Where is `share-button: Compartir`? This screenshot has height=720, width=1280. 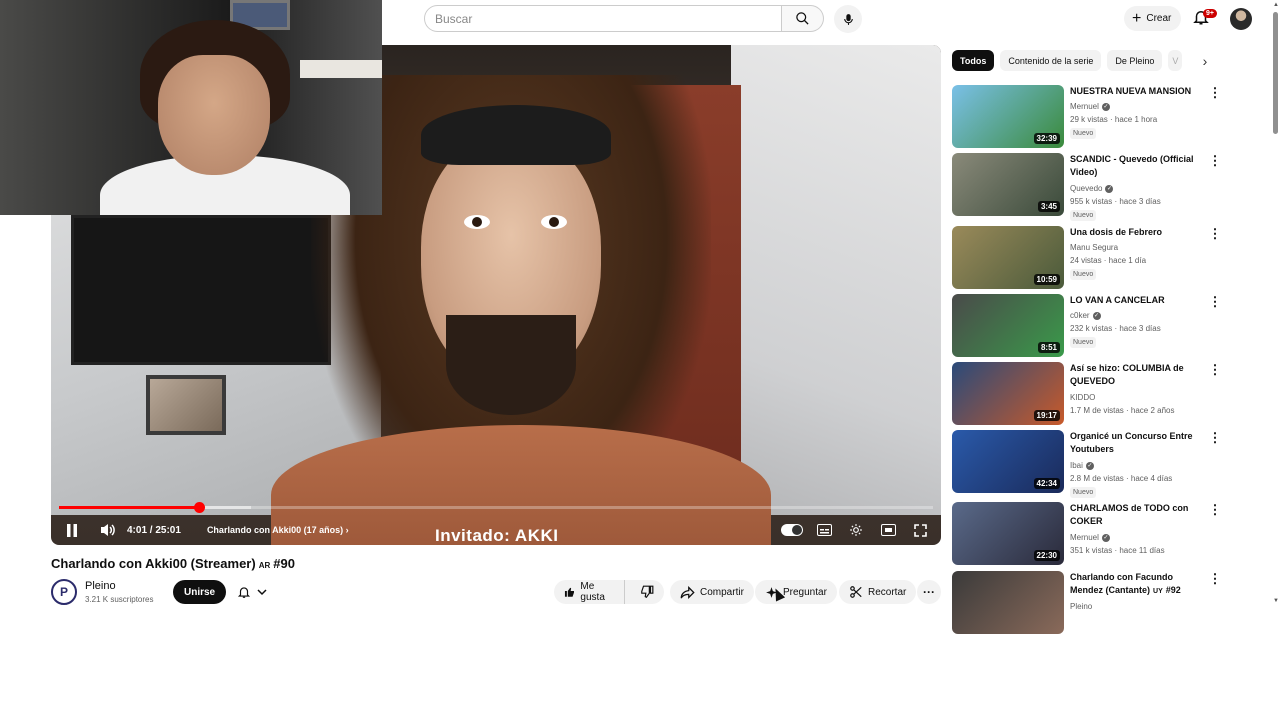 share-button: Compartir is located at coordinates (712, 592).